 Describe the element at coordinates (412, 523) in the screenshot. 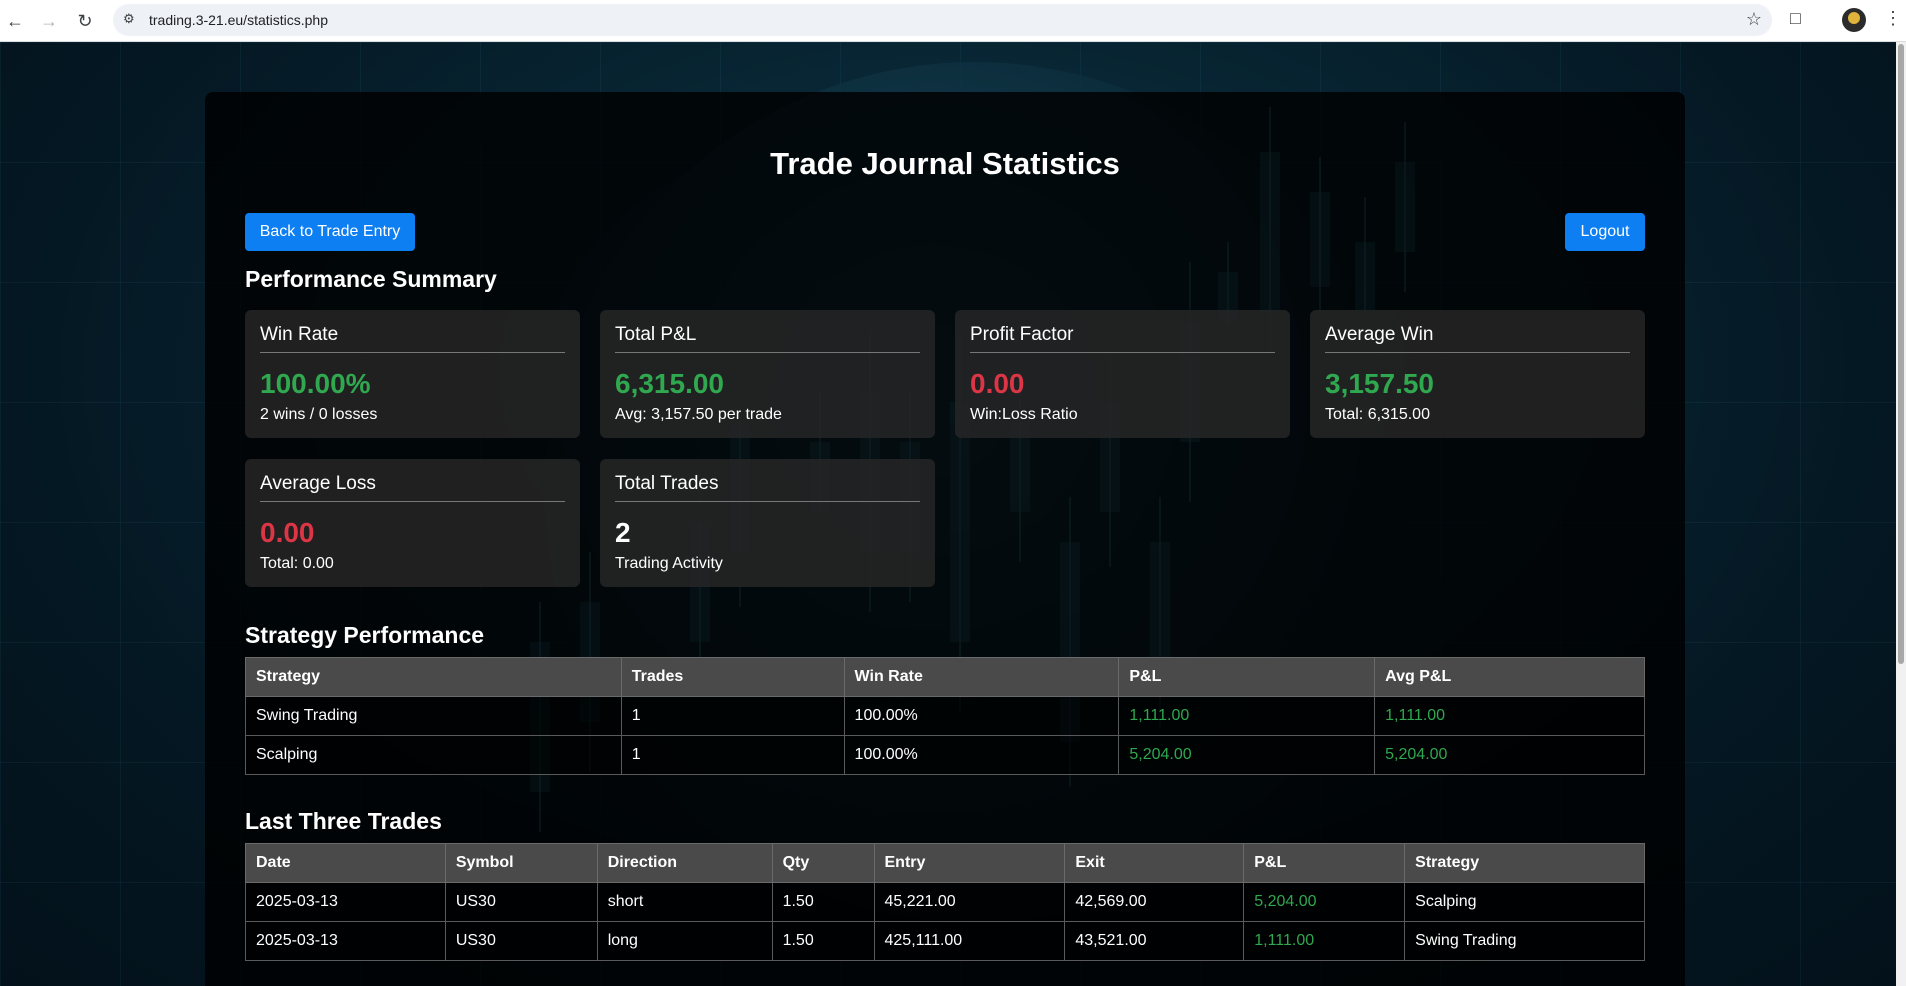

I see `average-loss-card: Average Loss 0.00 Total: 0.00` at that location.